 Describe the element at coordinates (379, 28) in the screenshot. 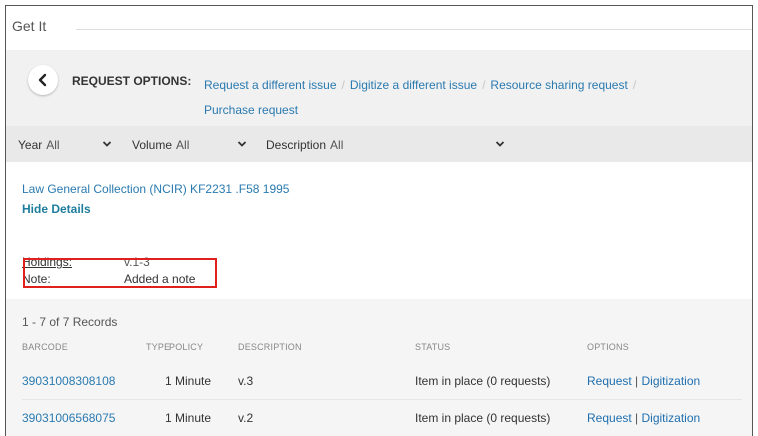

I see `section-header: Get It` at that location.